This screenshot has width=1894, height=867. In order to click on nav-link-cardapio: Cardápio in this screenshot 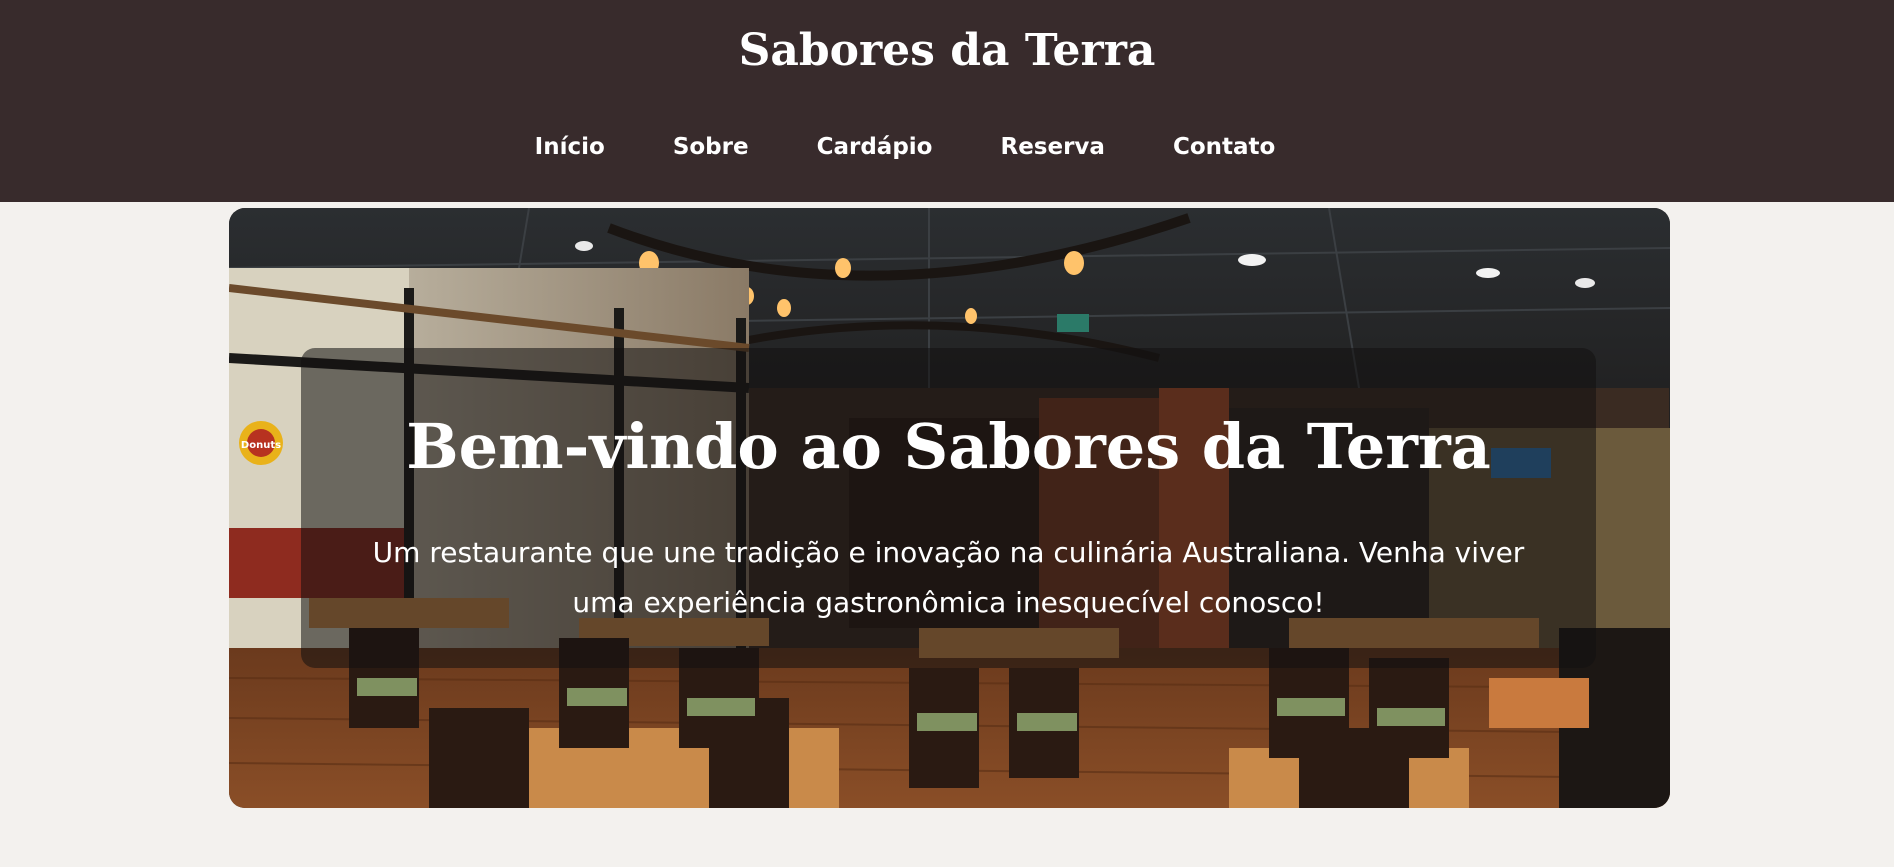, I will do `click(875, 147)`.